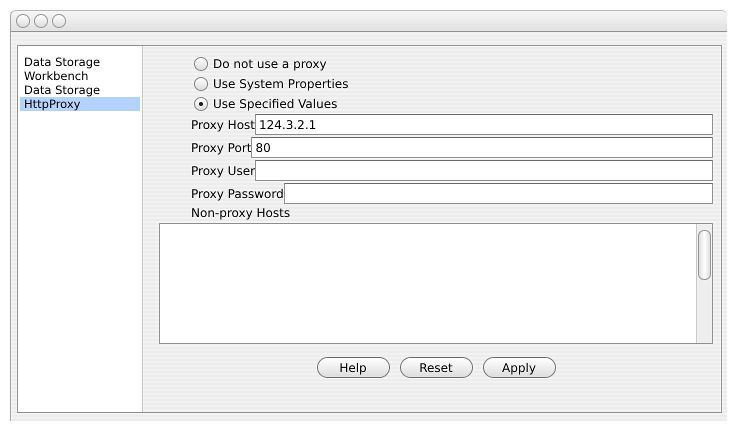 The width and height of the screenshot is (732, 426). What do you see at coordinates (275, 104) in the screenshot?
I see `radio-label: Use Specified Values` at bounding box center [275, 104].